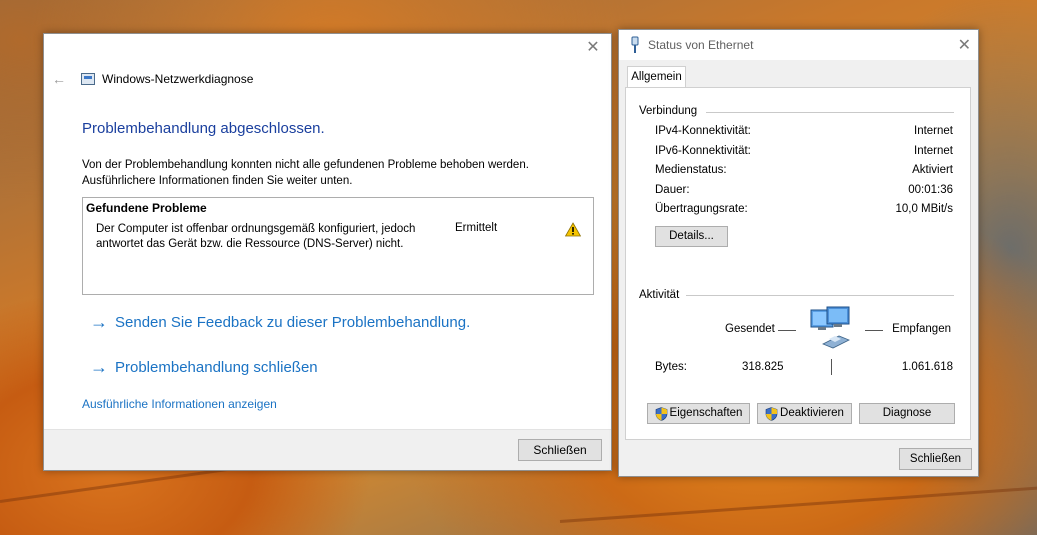 The height and width of the screenshot is (535, 1037). What do you see at coordinates (179, 404) in the screenshot?
I see `show-details-link: Ausführliche Informationen anzeigen` at bounding box center [179, 404].